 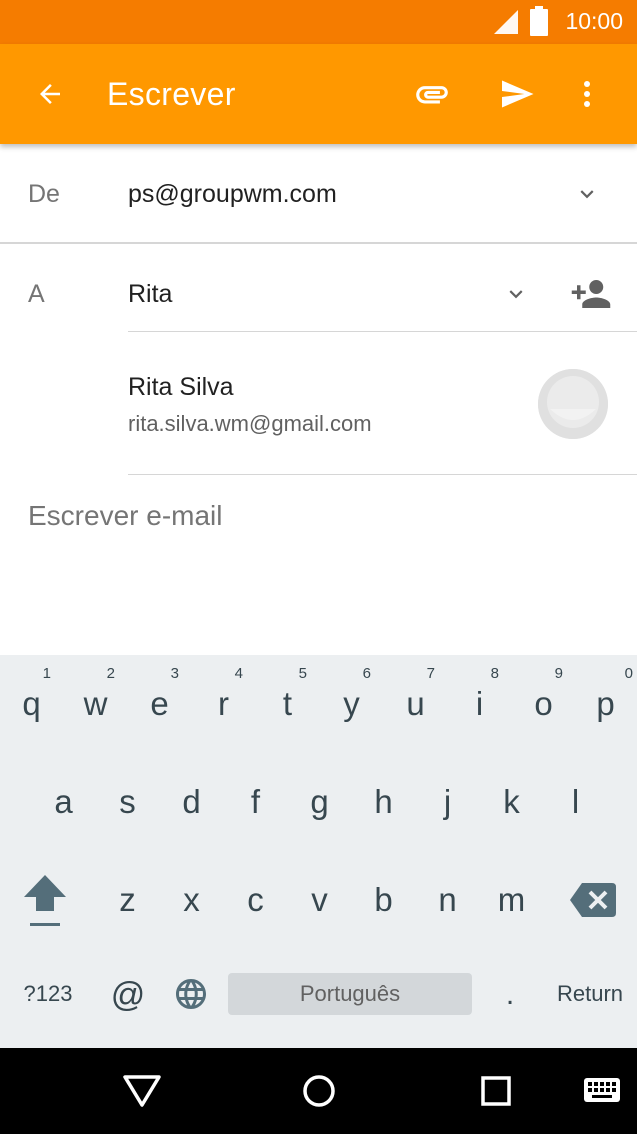 What do you see at coordinates (191, 900) in the screenshot?
I see `key-x: x` at bounding box center [191, 900].